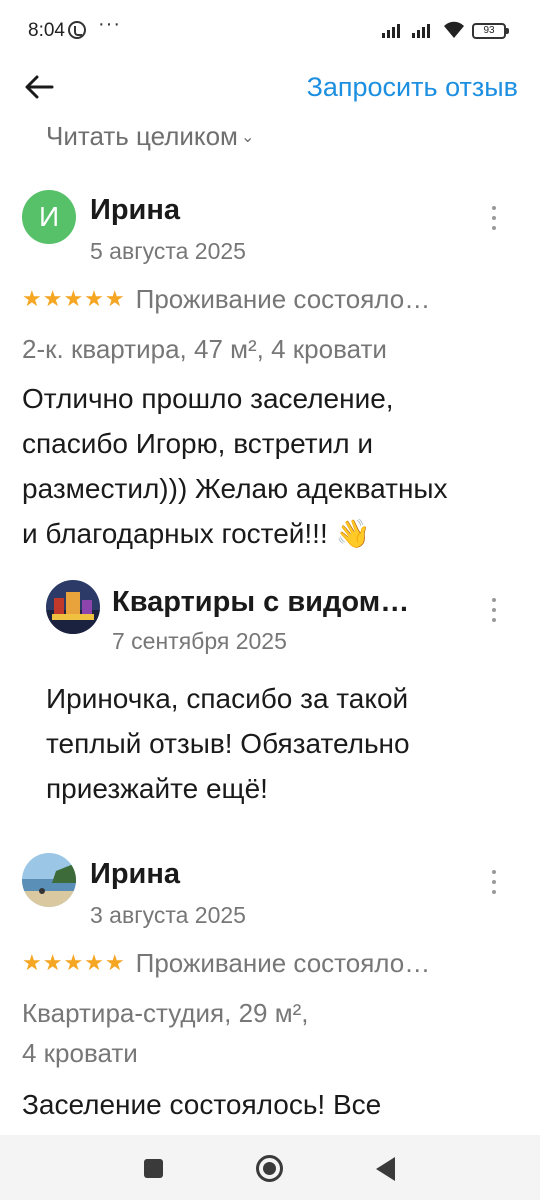 Image resolution: width=540 pixels, height=1200 pixels. What do you see at coordinates (165, 1013) in the screenshot?
I see `listing-meta-line: Квартира-студия, 29 м²,` at bounding box center [165, 1013].